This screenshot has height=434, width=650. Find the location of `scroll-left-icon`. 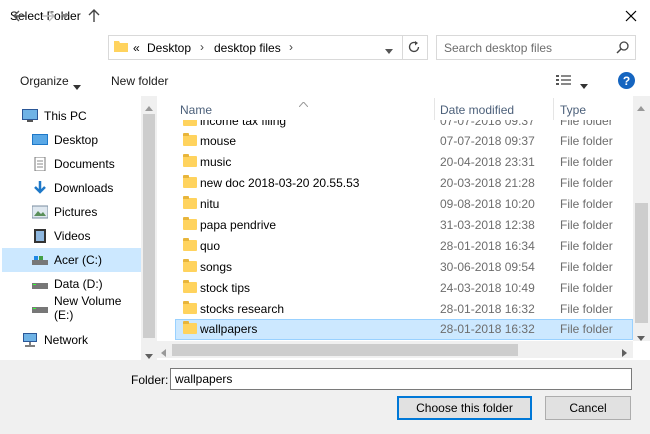

scroll-left-icon is located at coordinates (163, 353).